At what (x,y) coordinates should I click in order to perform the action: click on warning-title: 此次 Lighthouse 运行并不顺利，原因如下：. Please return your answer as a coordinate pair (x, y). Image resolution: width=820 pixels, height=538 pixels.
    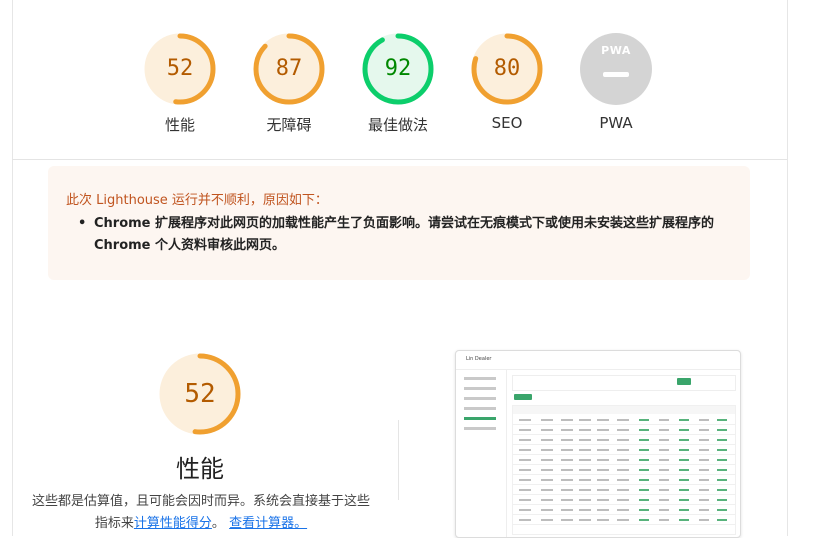
    Looking at the image, I should click on (197, 200).